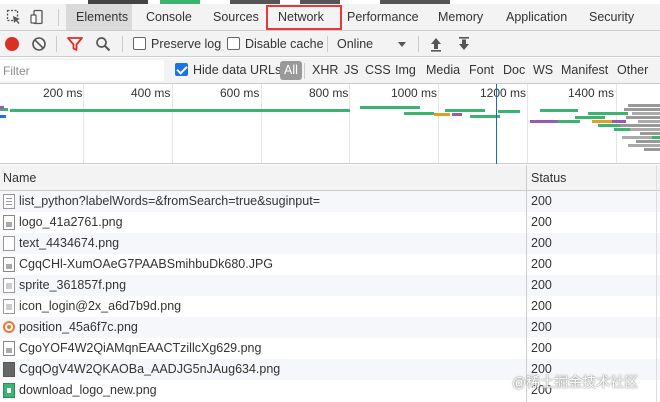 This screenshot has width=660, height=402. Describe the element at coordinates (632, 70) in the screenshot. I see `filter-type-other: Other` at that location.